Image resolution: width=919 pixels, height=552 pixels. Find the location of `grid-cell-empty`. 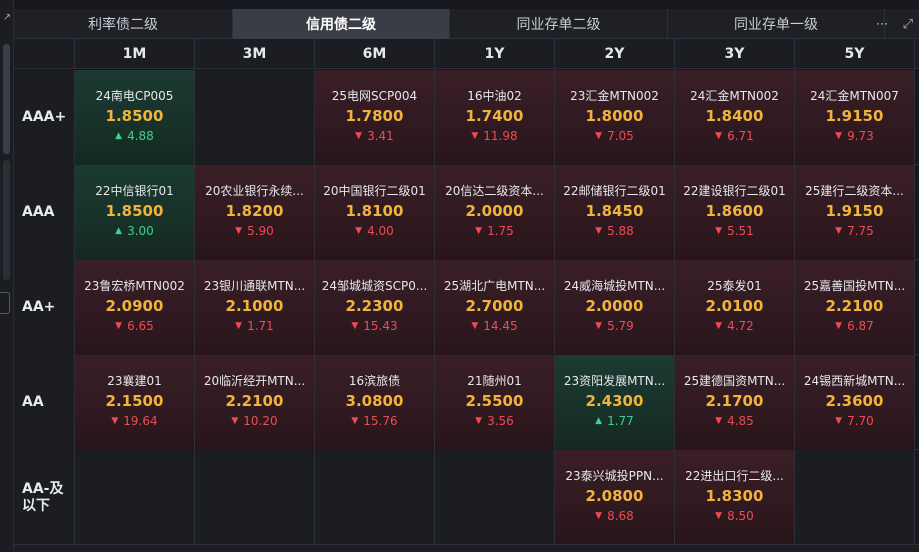

grid-cell-empty is located at coordinates (255, 497).